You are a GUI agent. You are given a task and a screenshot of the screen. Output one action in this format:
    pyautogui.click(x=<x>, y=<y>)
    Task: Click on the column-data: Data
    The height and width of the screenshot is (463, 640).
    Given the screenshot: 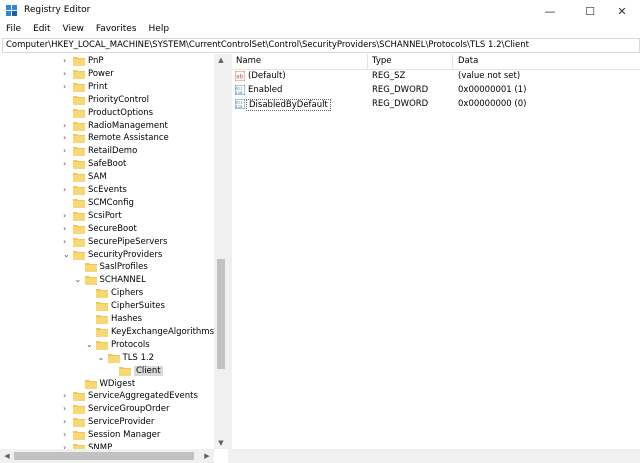 What is the action you would take?
    pyautogui.click(x=468, y=61)
    